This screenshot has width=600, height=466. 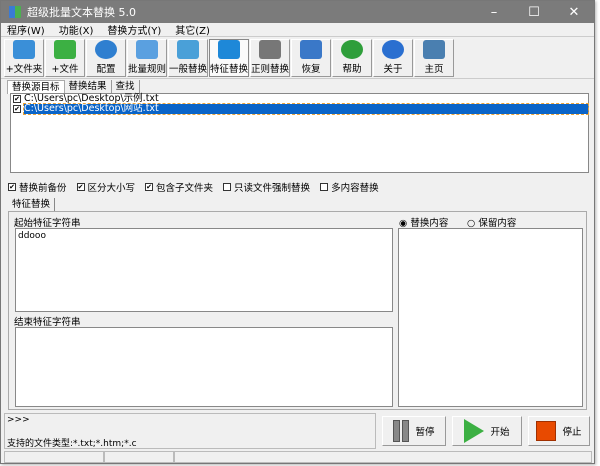 What do you see at coordinates (65, 69) in the screenshot?
I see `toolbar-label: +文件` at bounding box center [65, 69].